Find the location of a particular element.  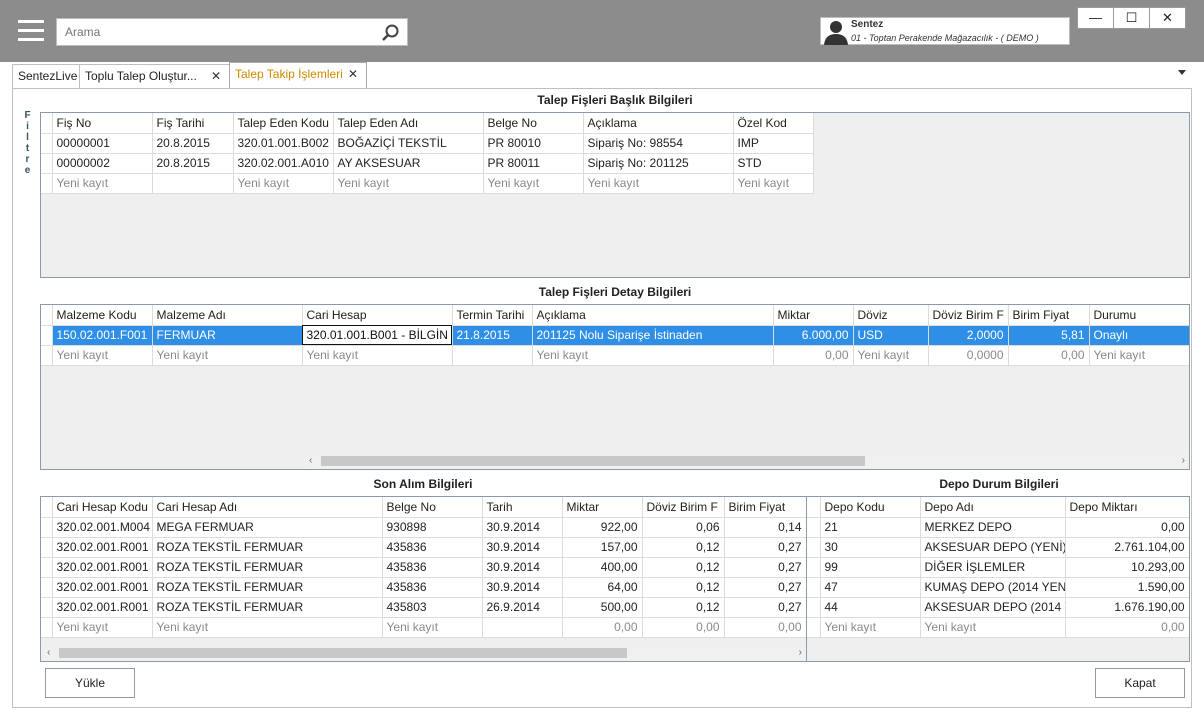

column-header: Açıklama is located at coordinates (658, 123).